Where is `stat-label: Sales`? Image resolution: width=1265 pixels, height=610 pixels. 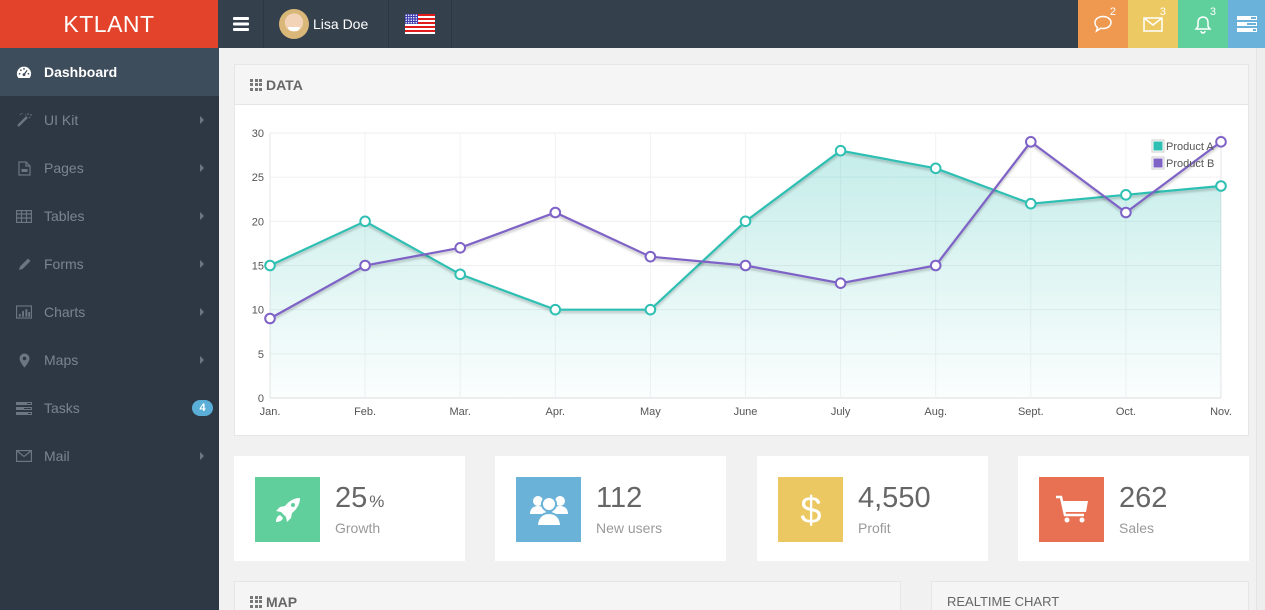
stat-label: Sales is located at coordinates (1137, 528).